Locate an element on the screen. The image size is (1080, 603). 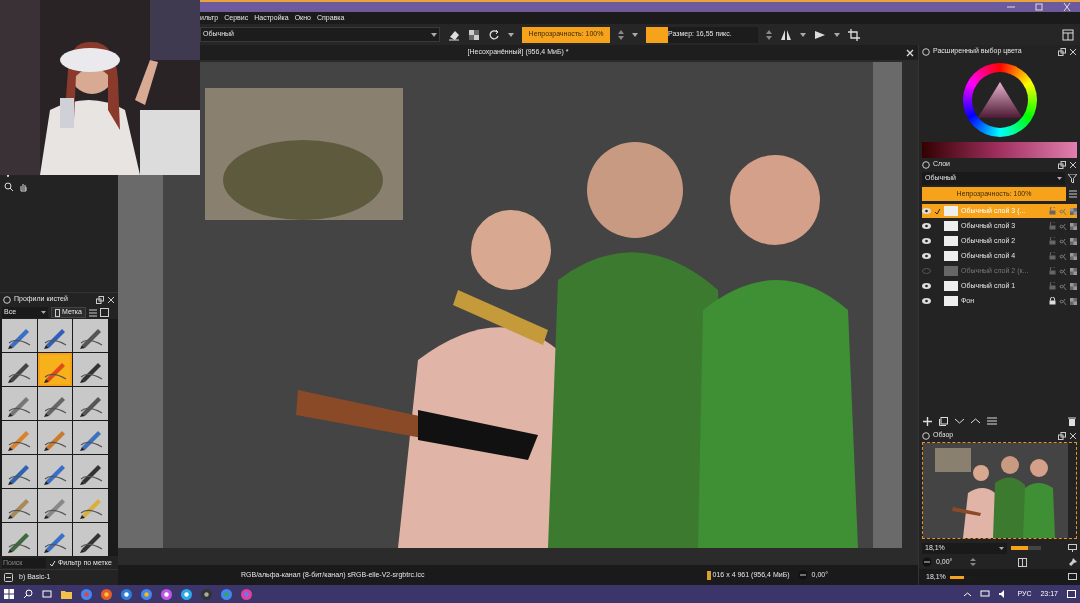
reload-icon is located at coordinates (494, 34).